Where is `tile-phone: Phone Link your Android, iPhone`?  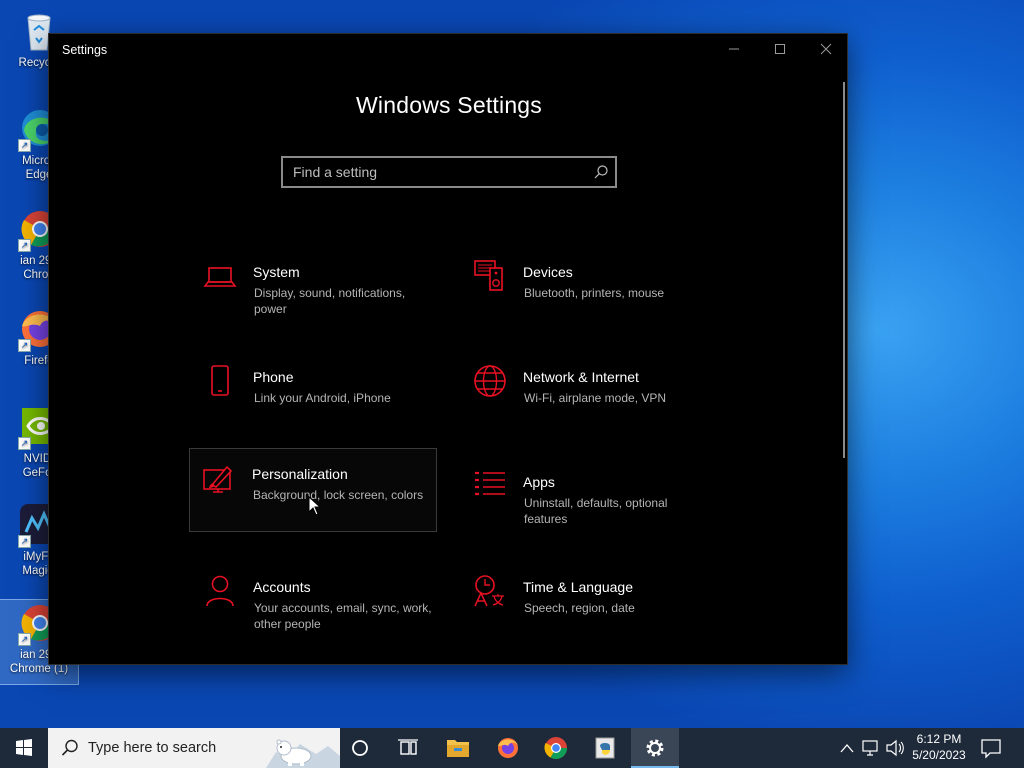 tile-phone: Phone Link your Android, iPhone is located at coordinates (314, 397).